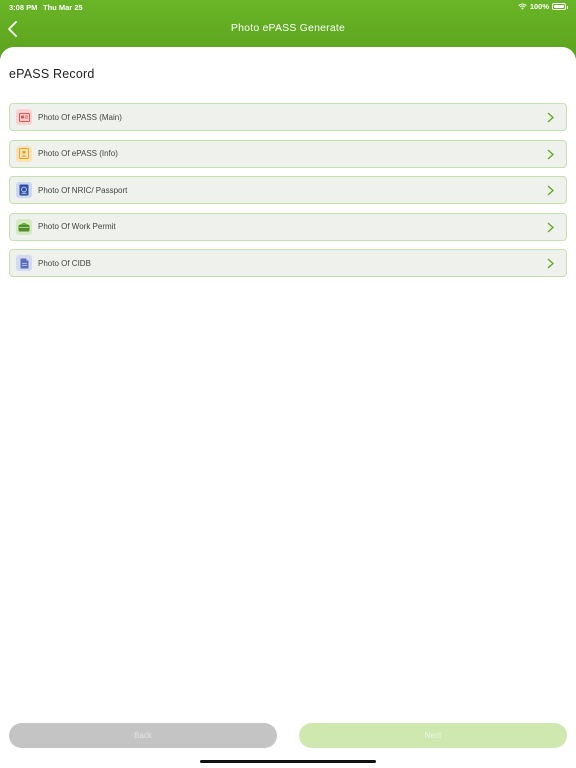 The width and height of the screenshot is (576, 768). I want to click on id-card-icon, so click(24, 117).